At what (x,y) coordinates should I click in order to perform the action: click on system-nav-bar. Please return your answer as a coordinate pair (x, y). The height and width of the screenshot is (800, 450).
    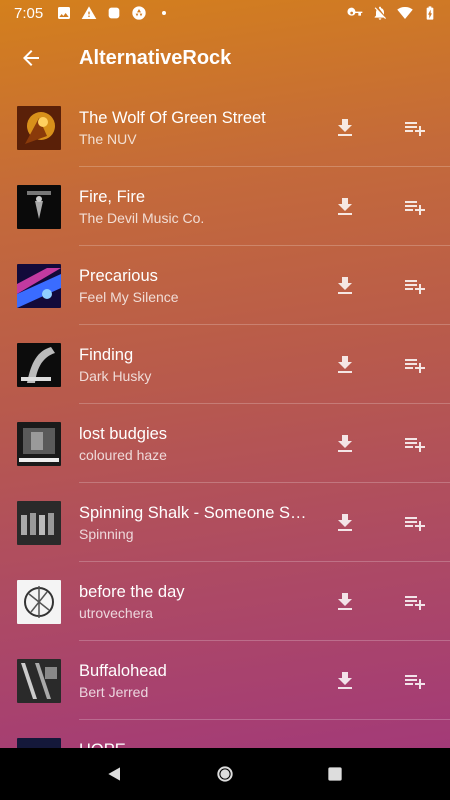
    Looking at the image, I should click on (225, 774).